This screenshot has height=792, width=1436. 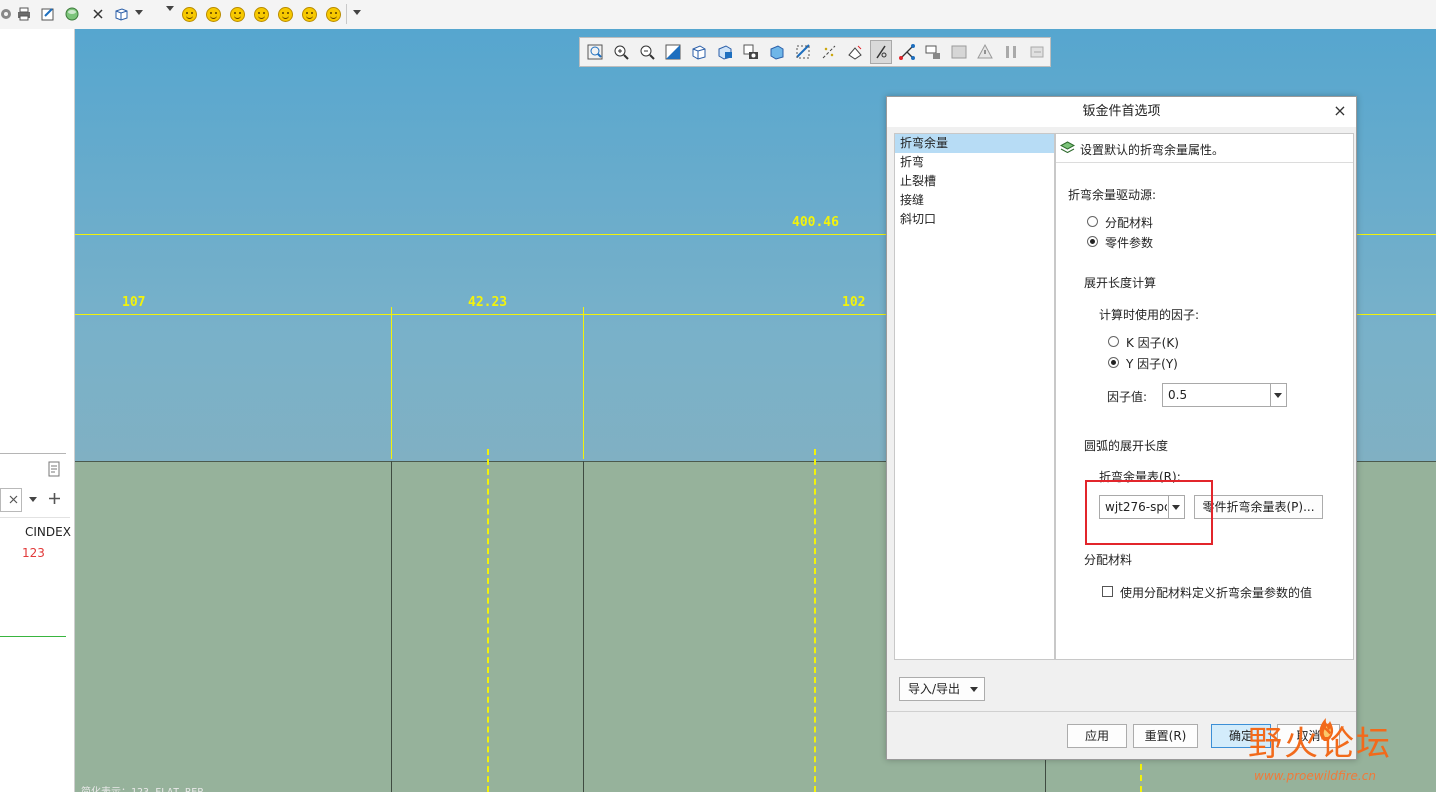 I want to click on factor-value-combo: 0.5, so click(x=1224, y=395).